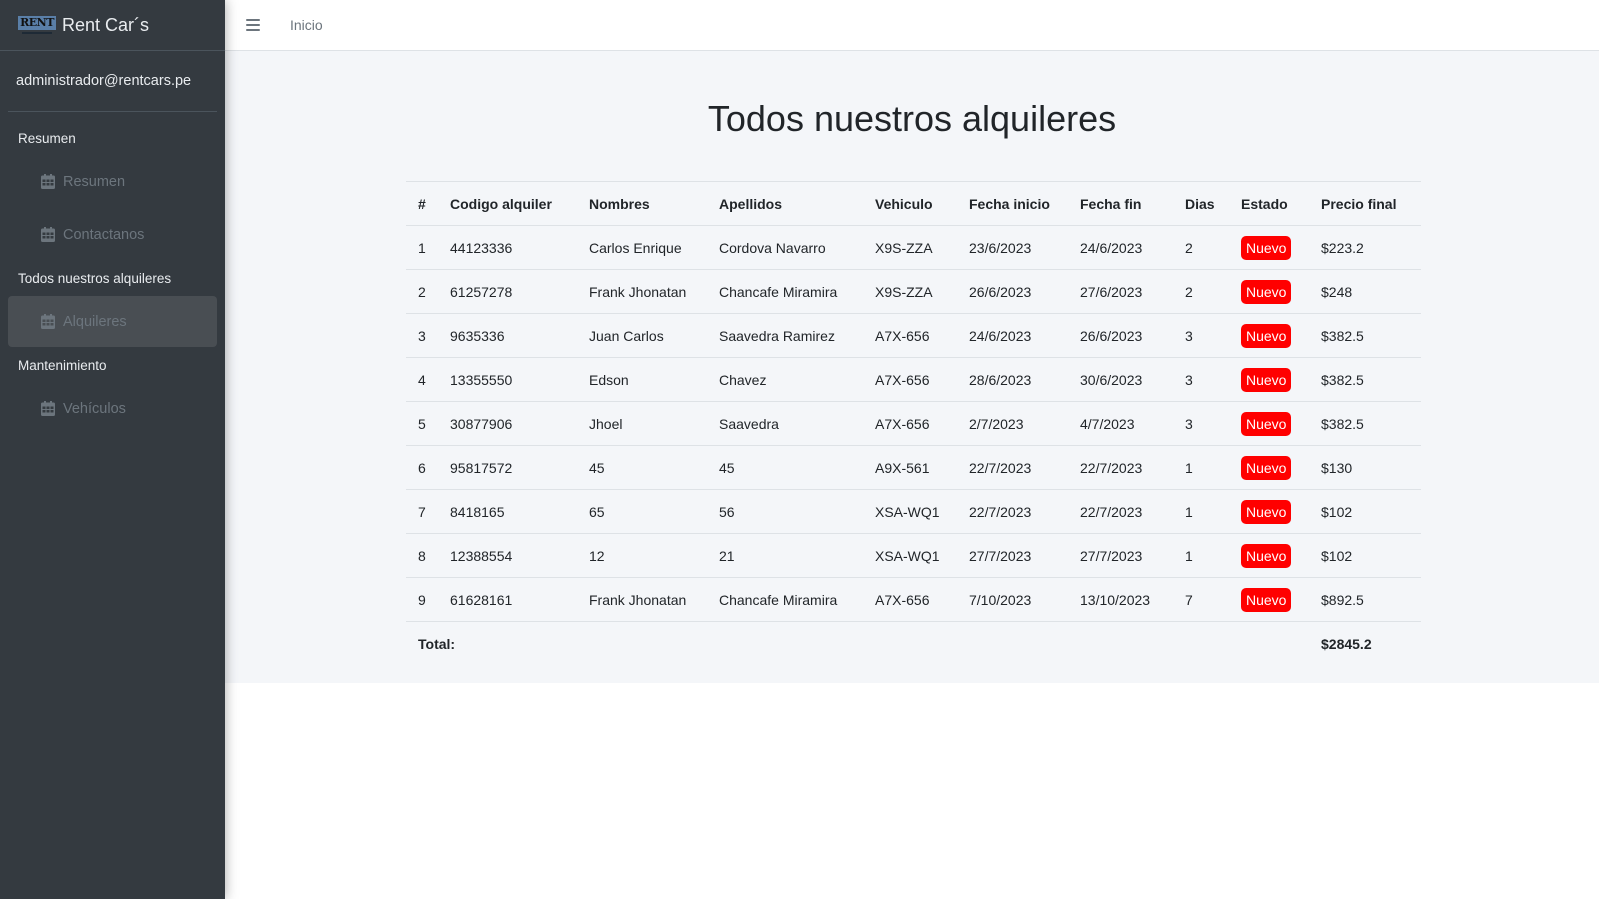 The width and height of the screenshot is (1599, 899). What do you see at coordinates (507, 555) in the screenshot?
I see `rental-code: 12388554` at bounding box center [507, 555].